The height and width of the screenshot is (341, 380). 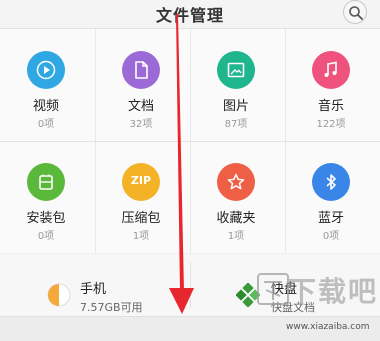 I want to click on watermark-text: 下载吧, so click(x=333, y=291).